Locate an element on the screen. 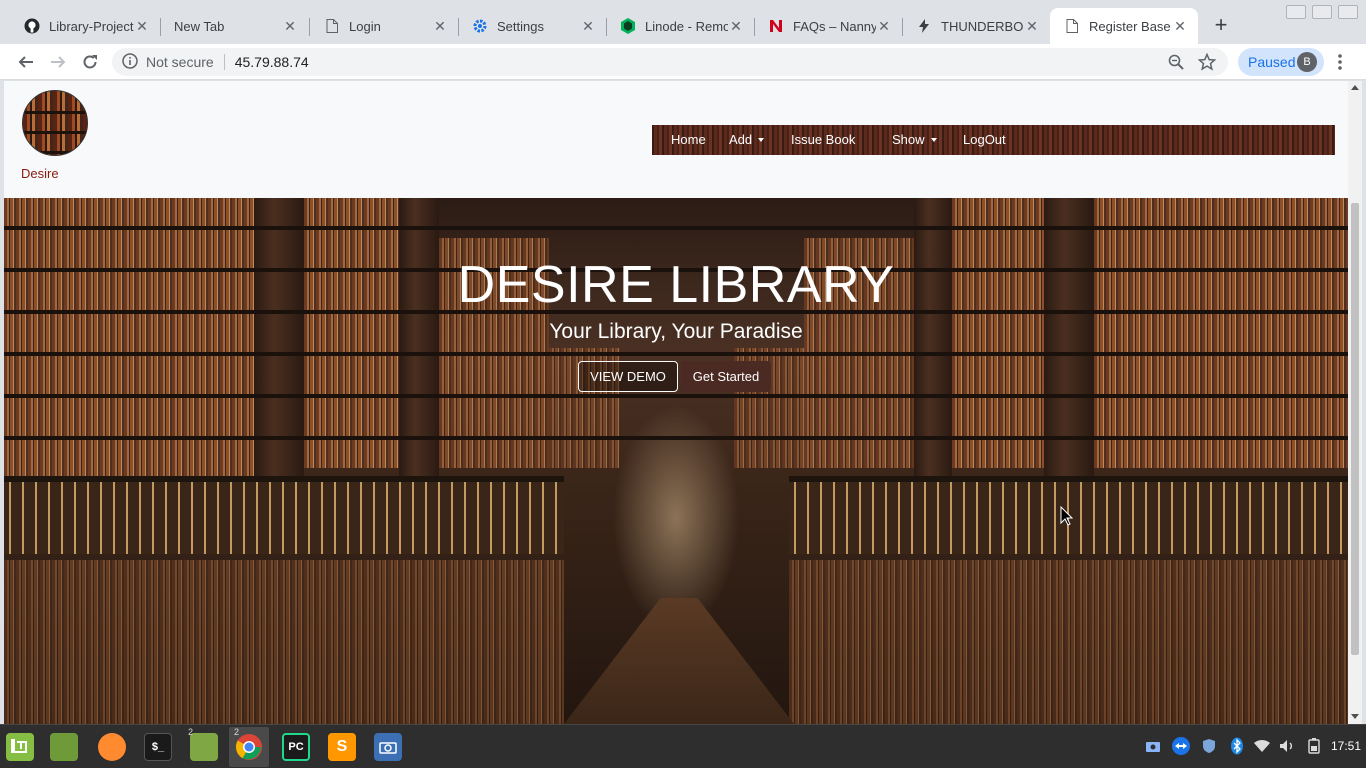  more-vert-icon is located at coordinates (1340, 62).